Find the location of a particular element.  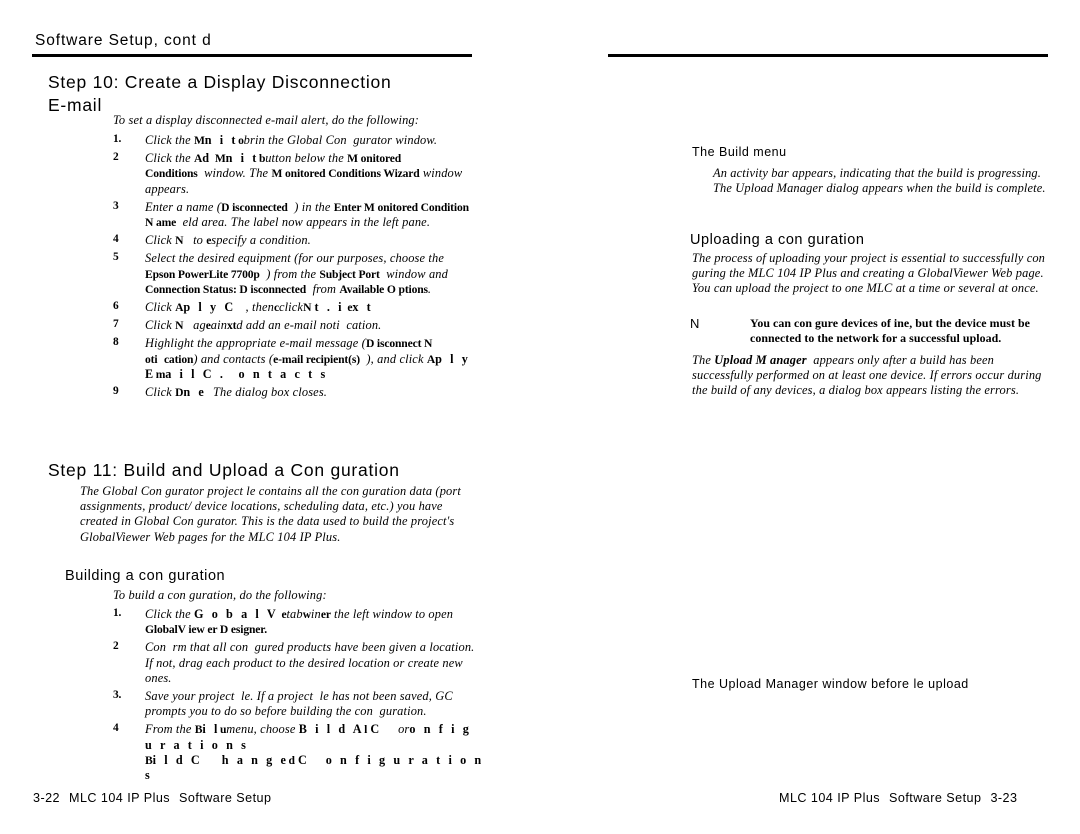

uploading-configuration-heading: Uploading a con guration is located at coordinates (777, 240).